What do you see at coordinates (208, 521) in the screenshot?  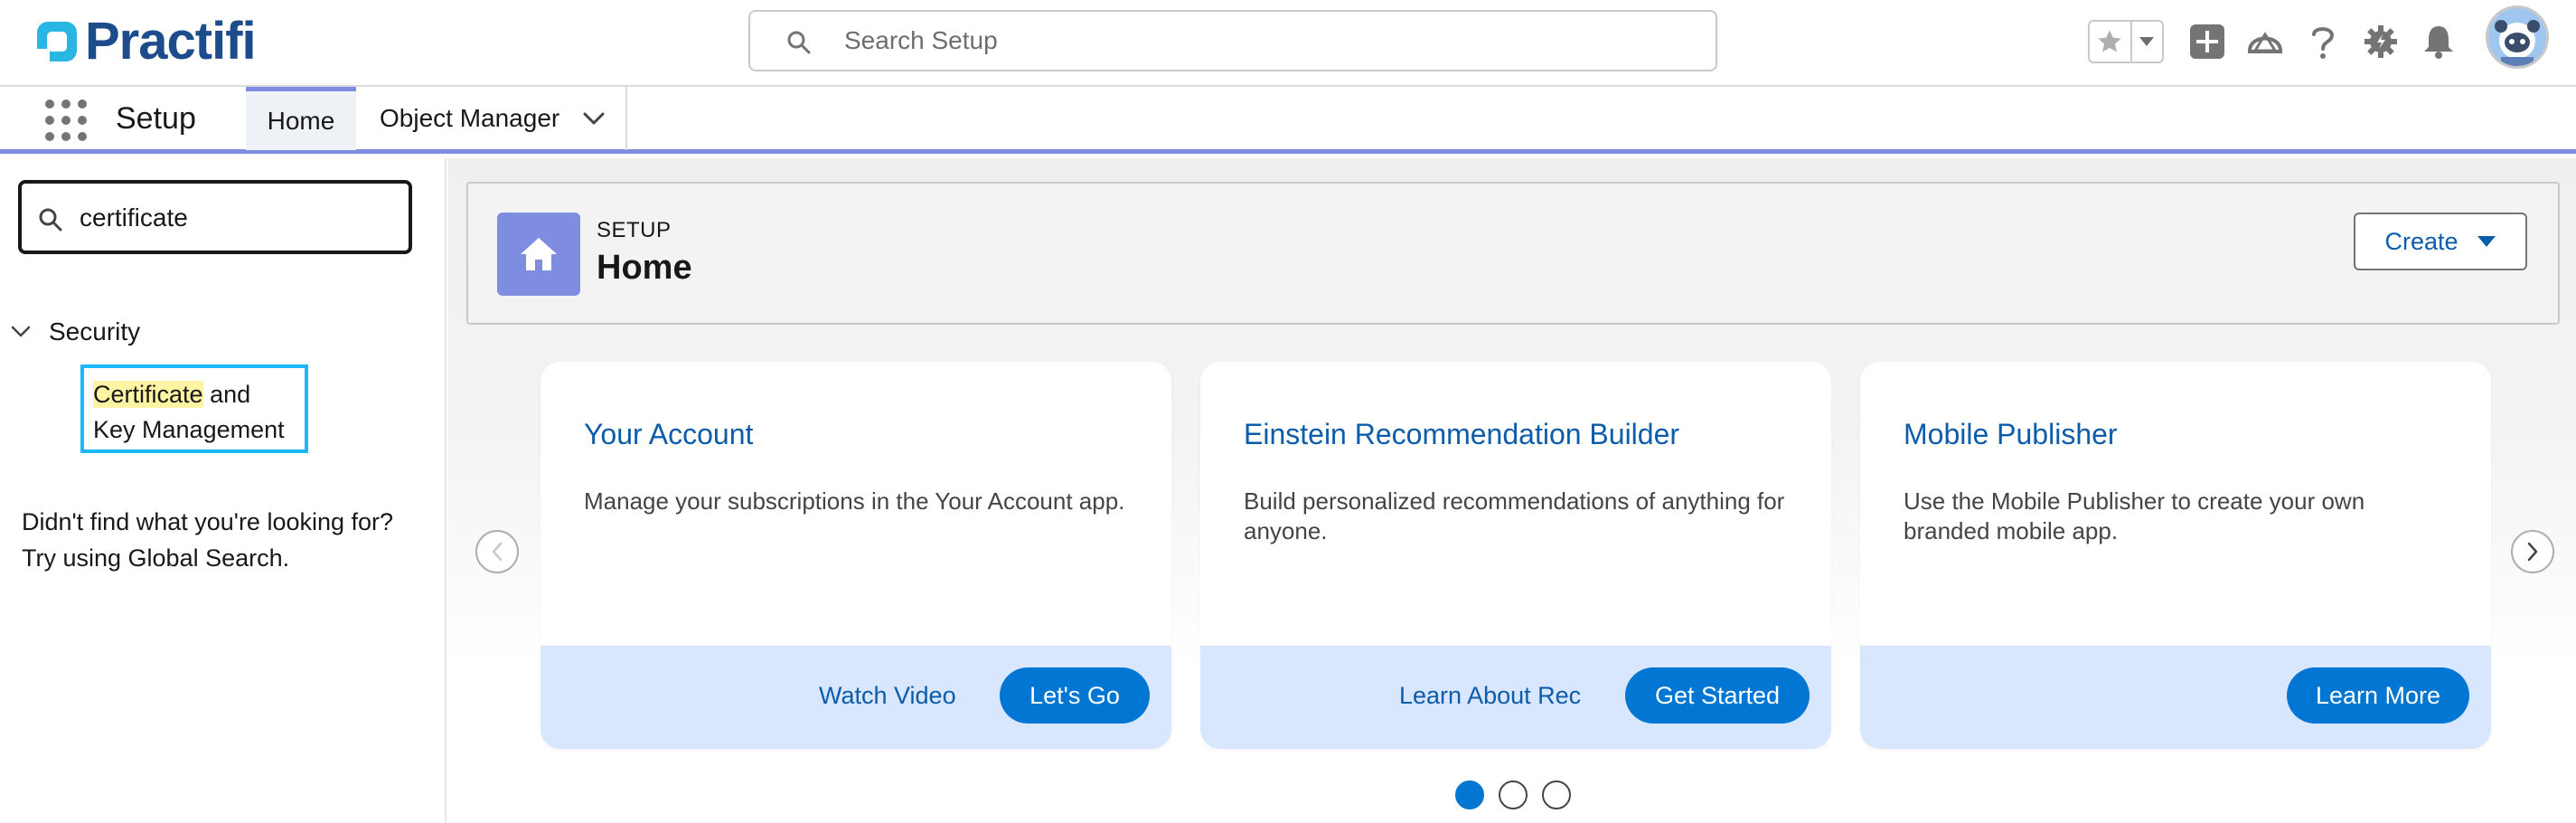 I see `no-results-line-1: Didn't find what you're looking for?` at bounding box center [208, 521].